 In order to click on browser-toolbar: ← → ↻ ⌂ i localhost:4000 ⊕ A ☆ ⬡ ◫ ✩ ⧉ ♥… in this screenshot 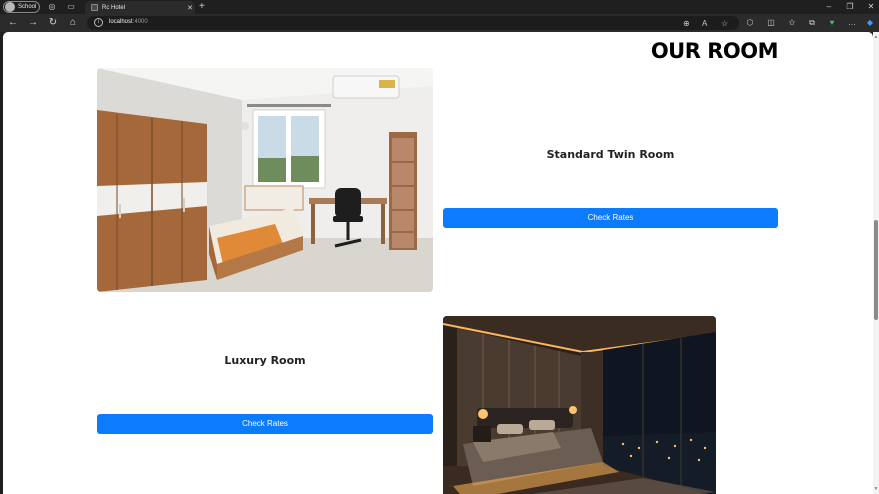, I will do `click(439, 23)`.